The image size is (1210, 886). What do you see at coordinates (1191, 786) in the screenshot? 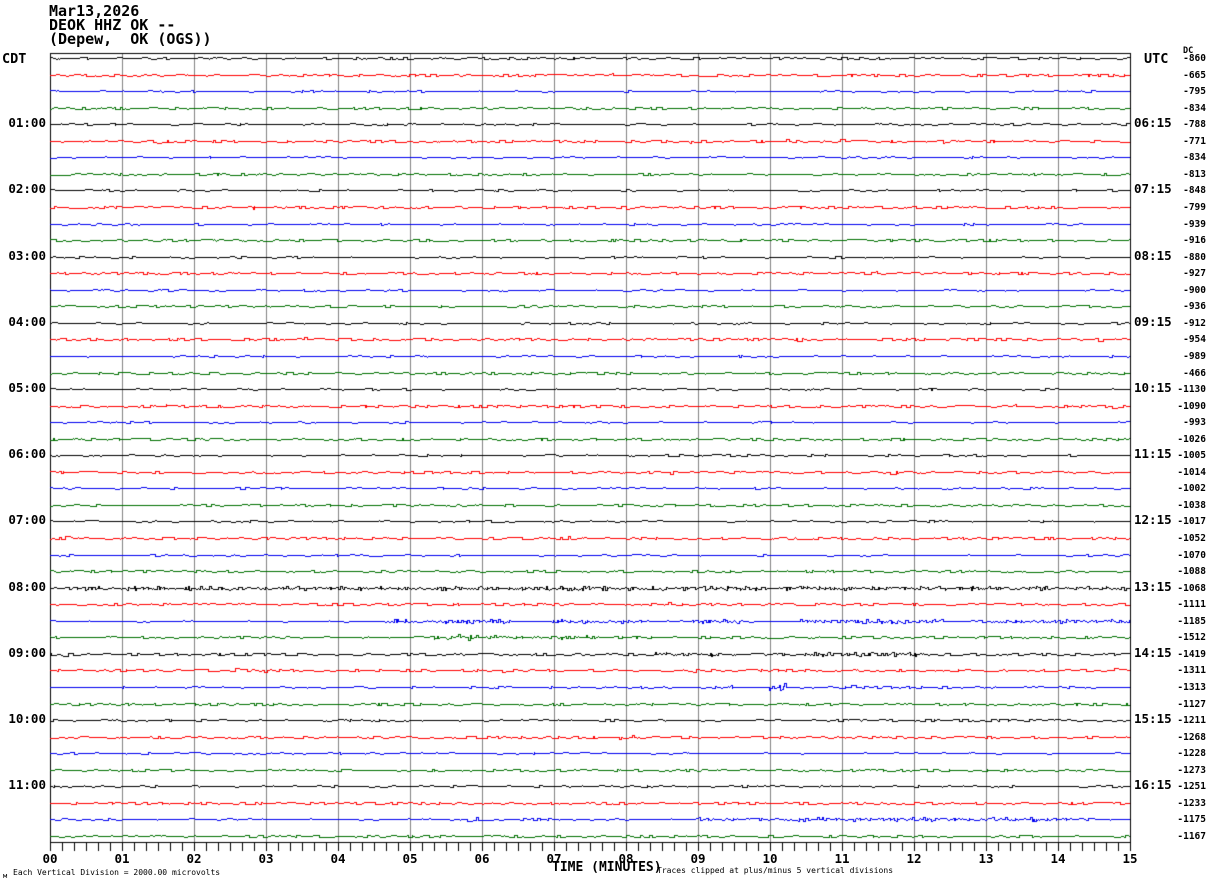
I see `dc-offset-value: -1251` at bounding box center [1191, 786].